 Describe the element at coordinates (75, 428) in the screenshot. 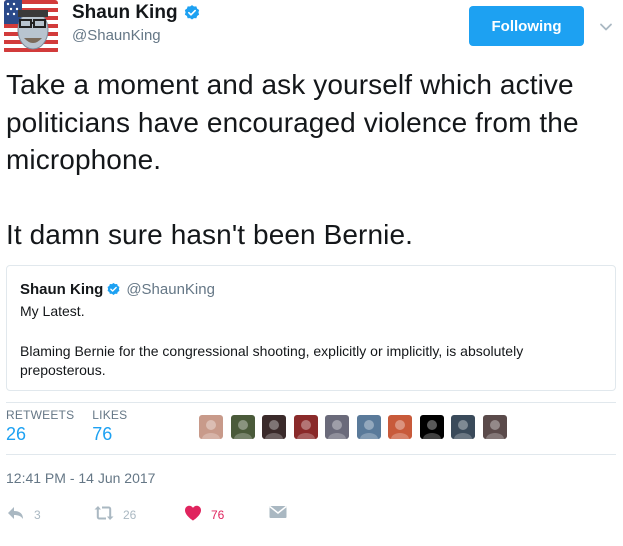

I see `tweet-stats: RETWEETS 26 LIKES 76` at that location.